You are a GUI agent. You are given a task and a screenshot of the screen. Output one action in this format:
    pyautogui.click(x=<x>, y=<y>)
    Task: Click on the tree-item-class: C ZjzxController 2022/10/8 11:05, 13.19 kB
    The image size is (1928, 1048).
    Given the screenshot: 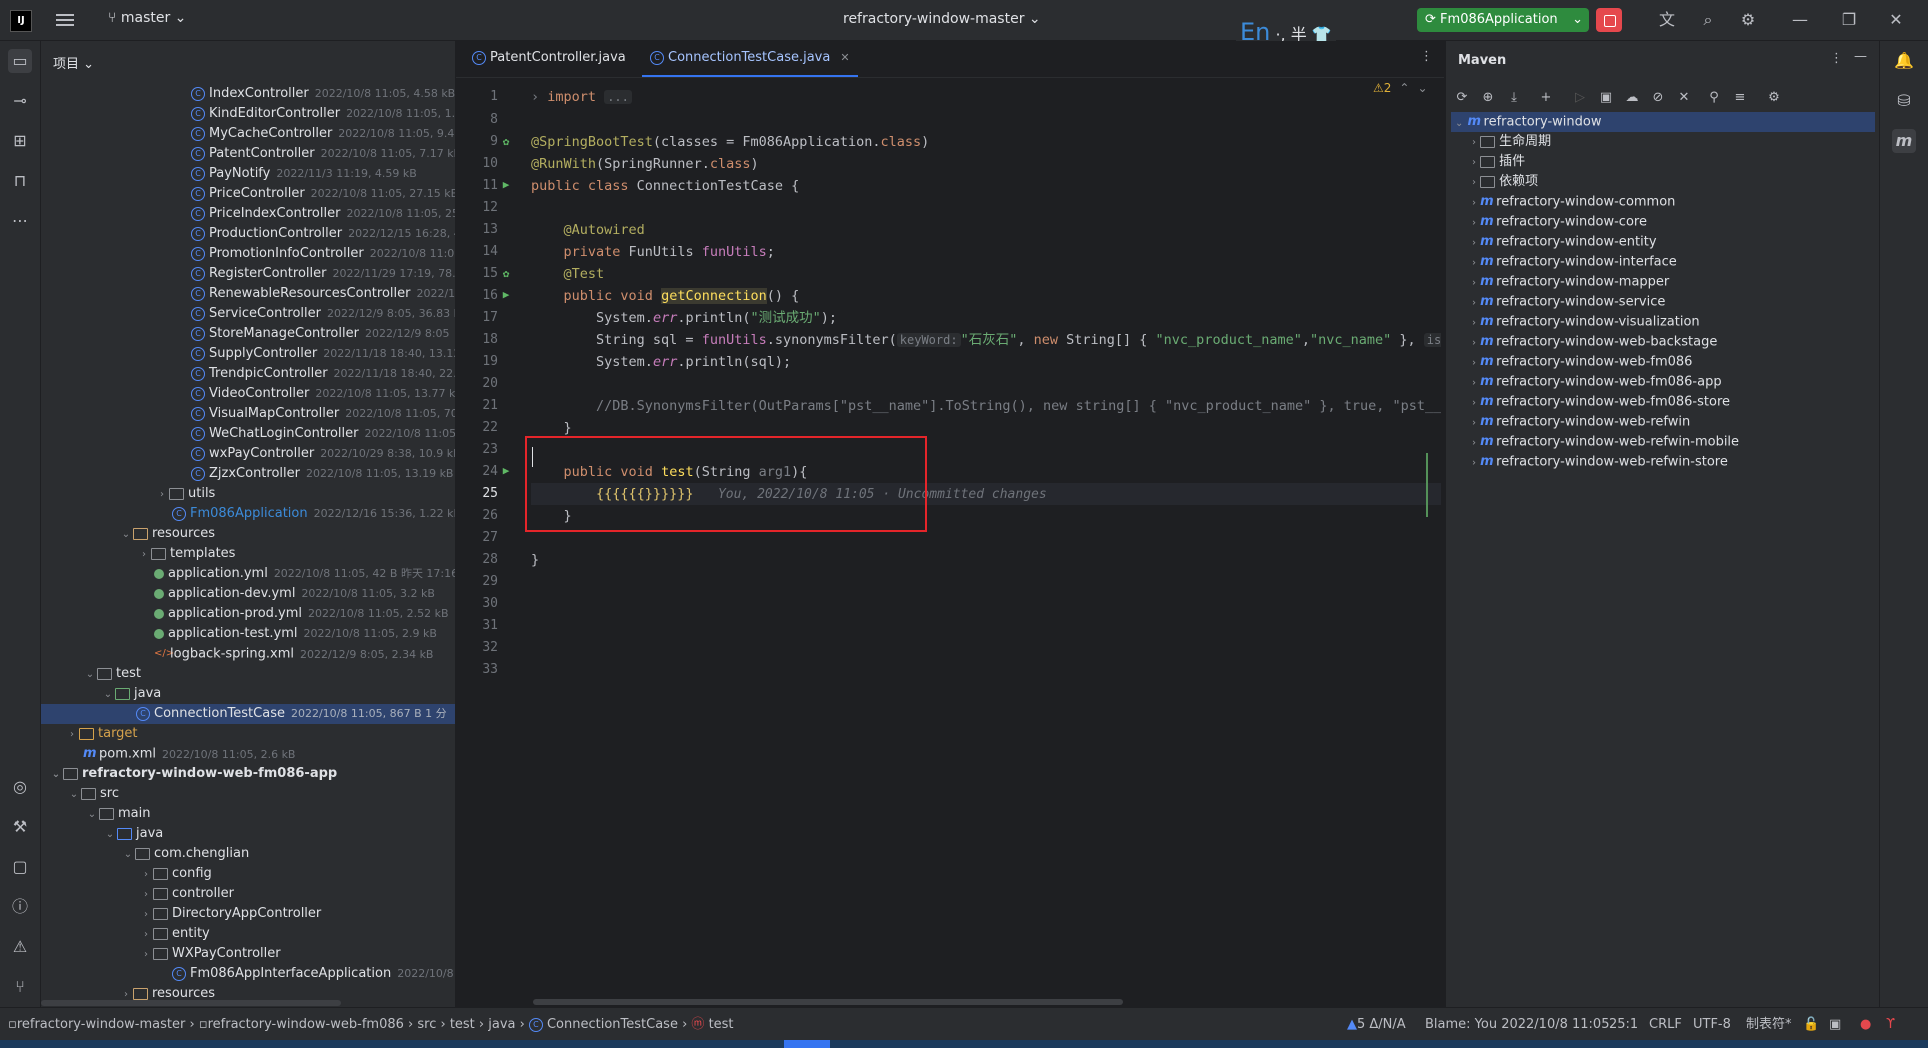 What is the action you would take?
    pyautogui.click(x=248, y=474)
    